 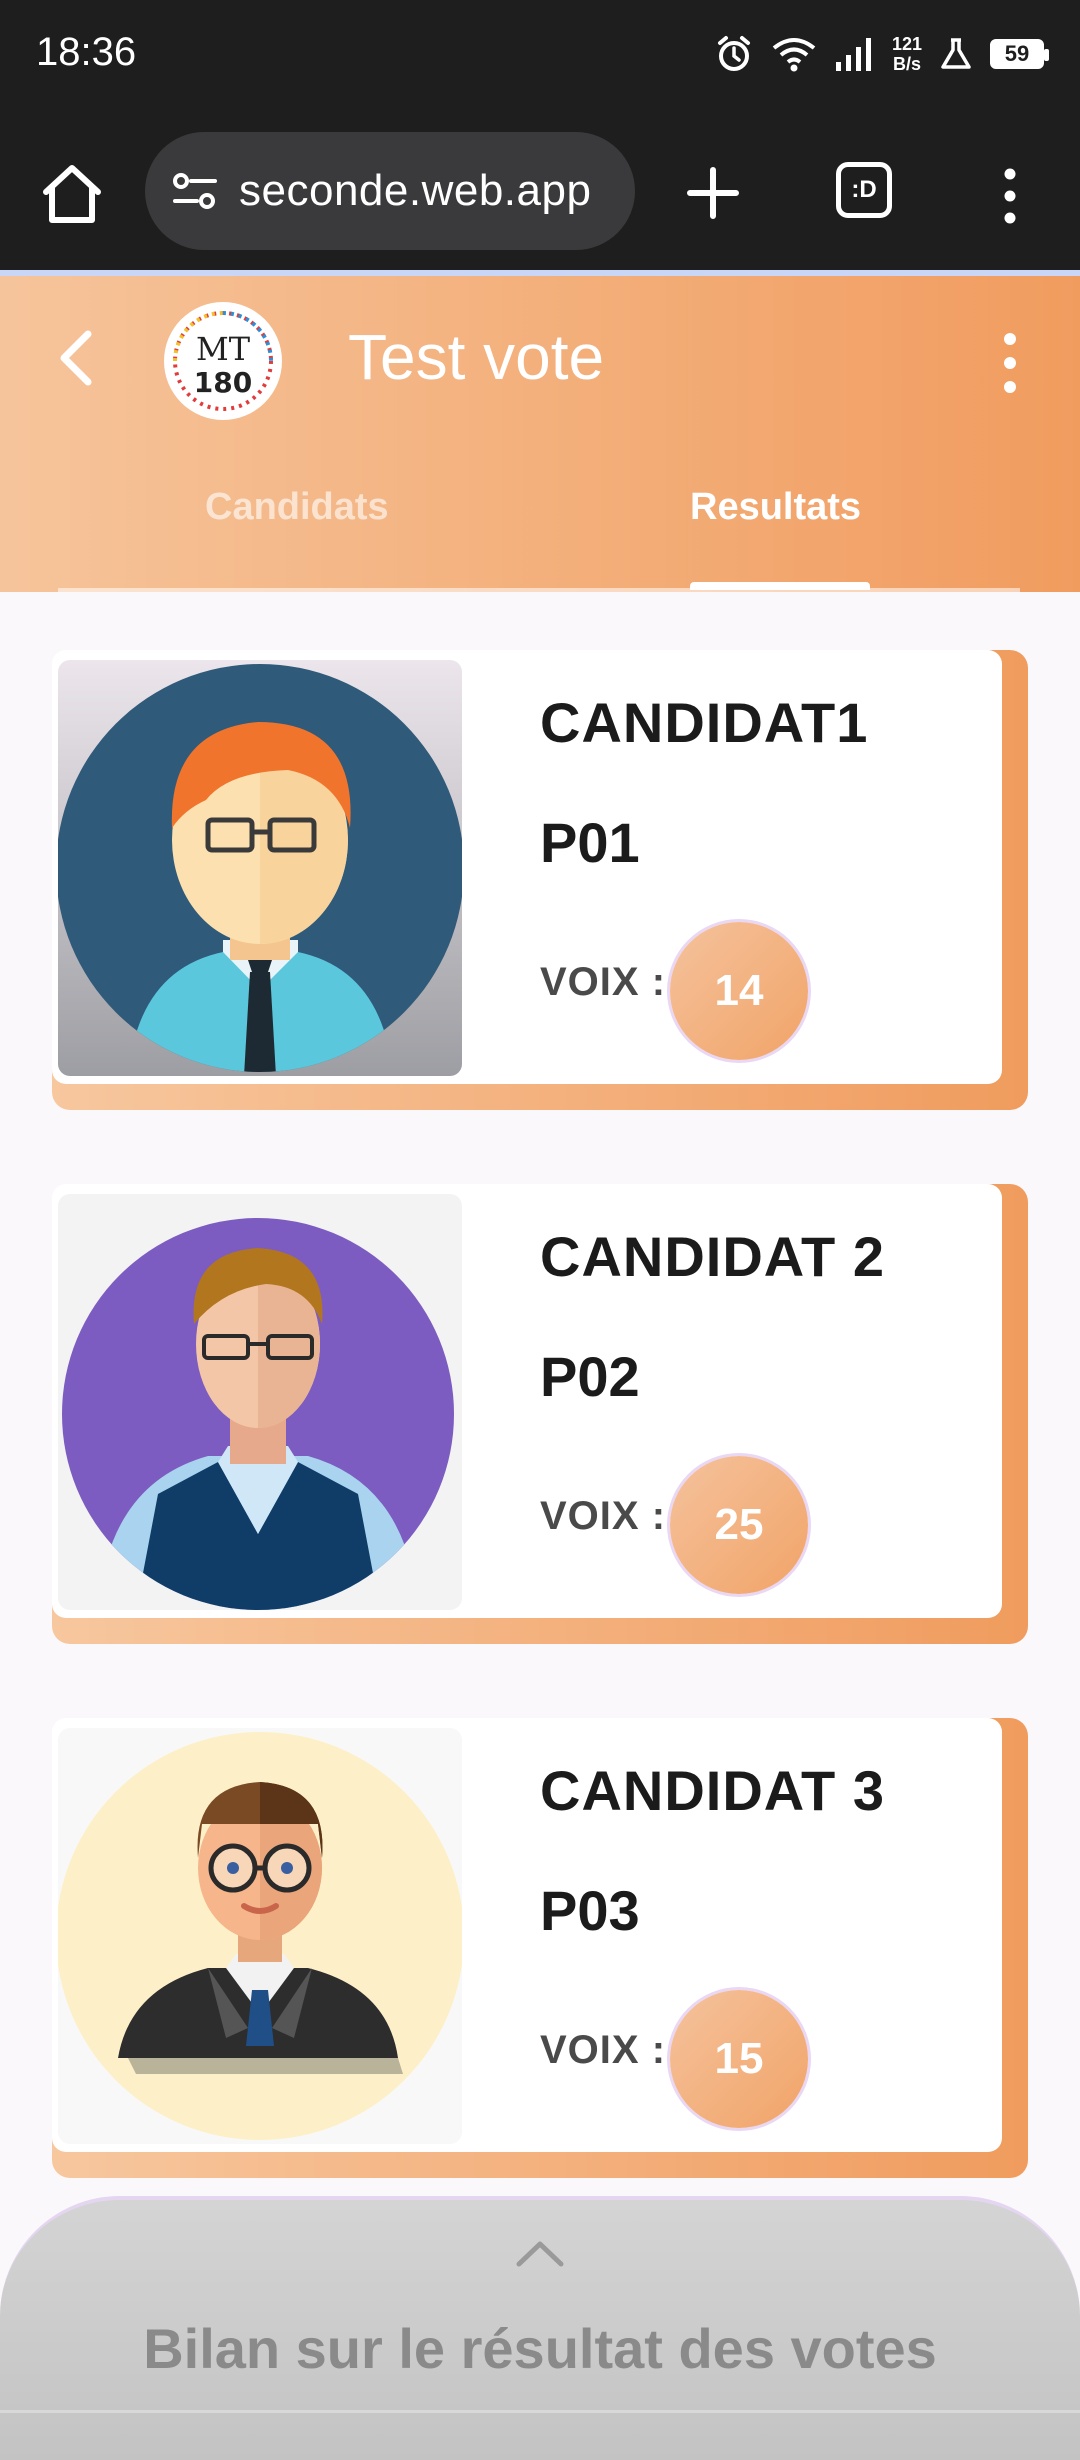 What do you see at coordinates (956, 53) in the screenshot?
I see `flask-icon` at bounding box center [956, 53].